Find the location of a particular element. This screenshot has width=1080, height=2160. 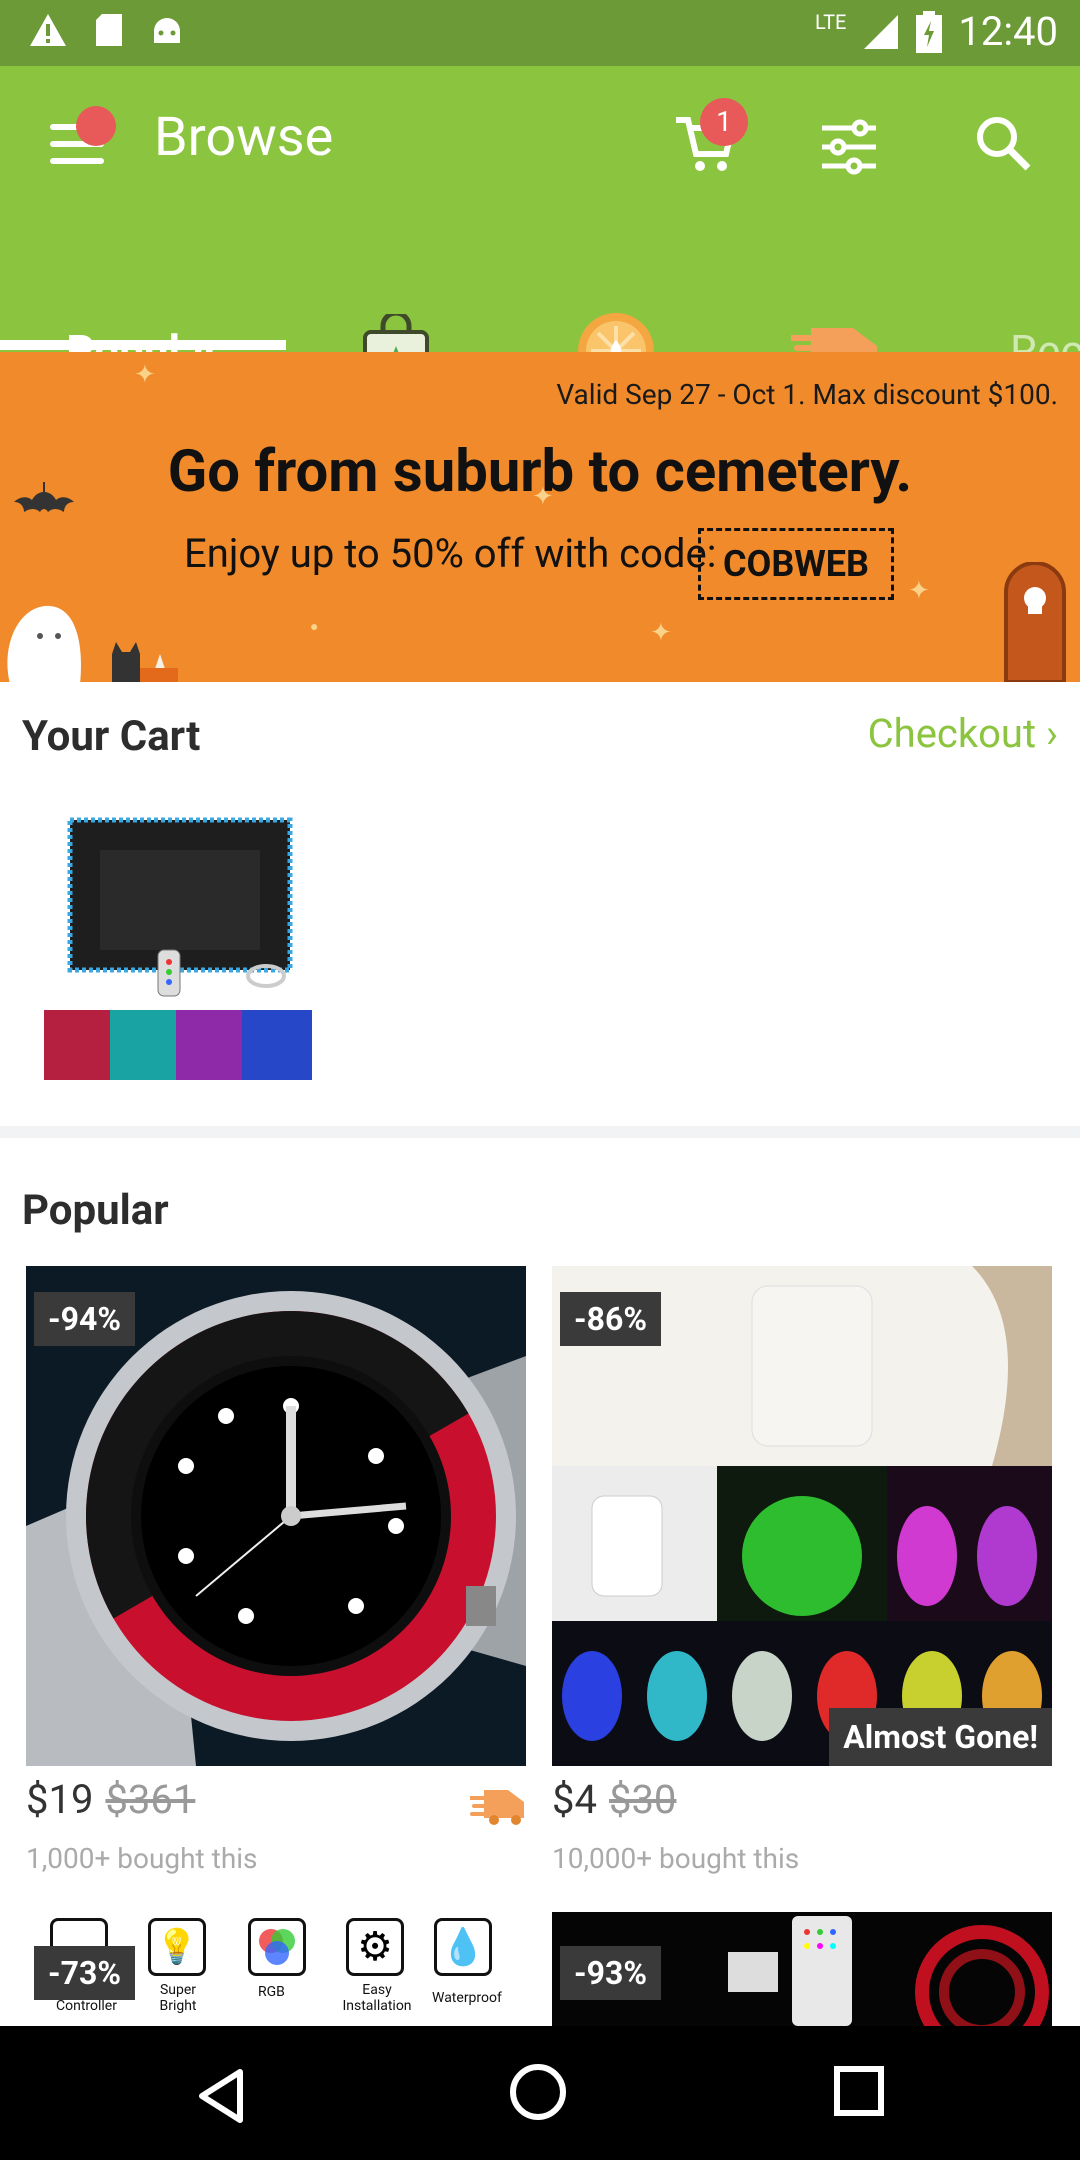

tv-led-strip-image is located at coordinates (178, 948).